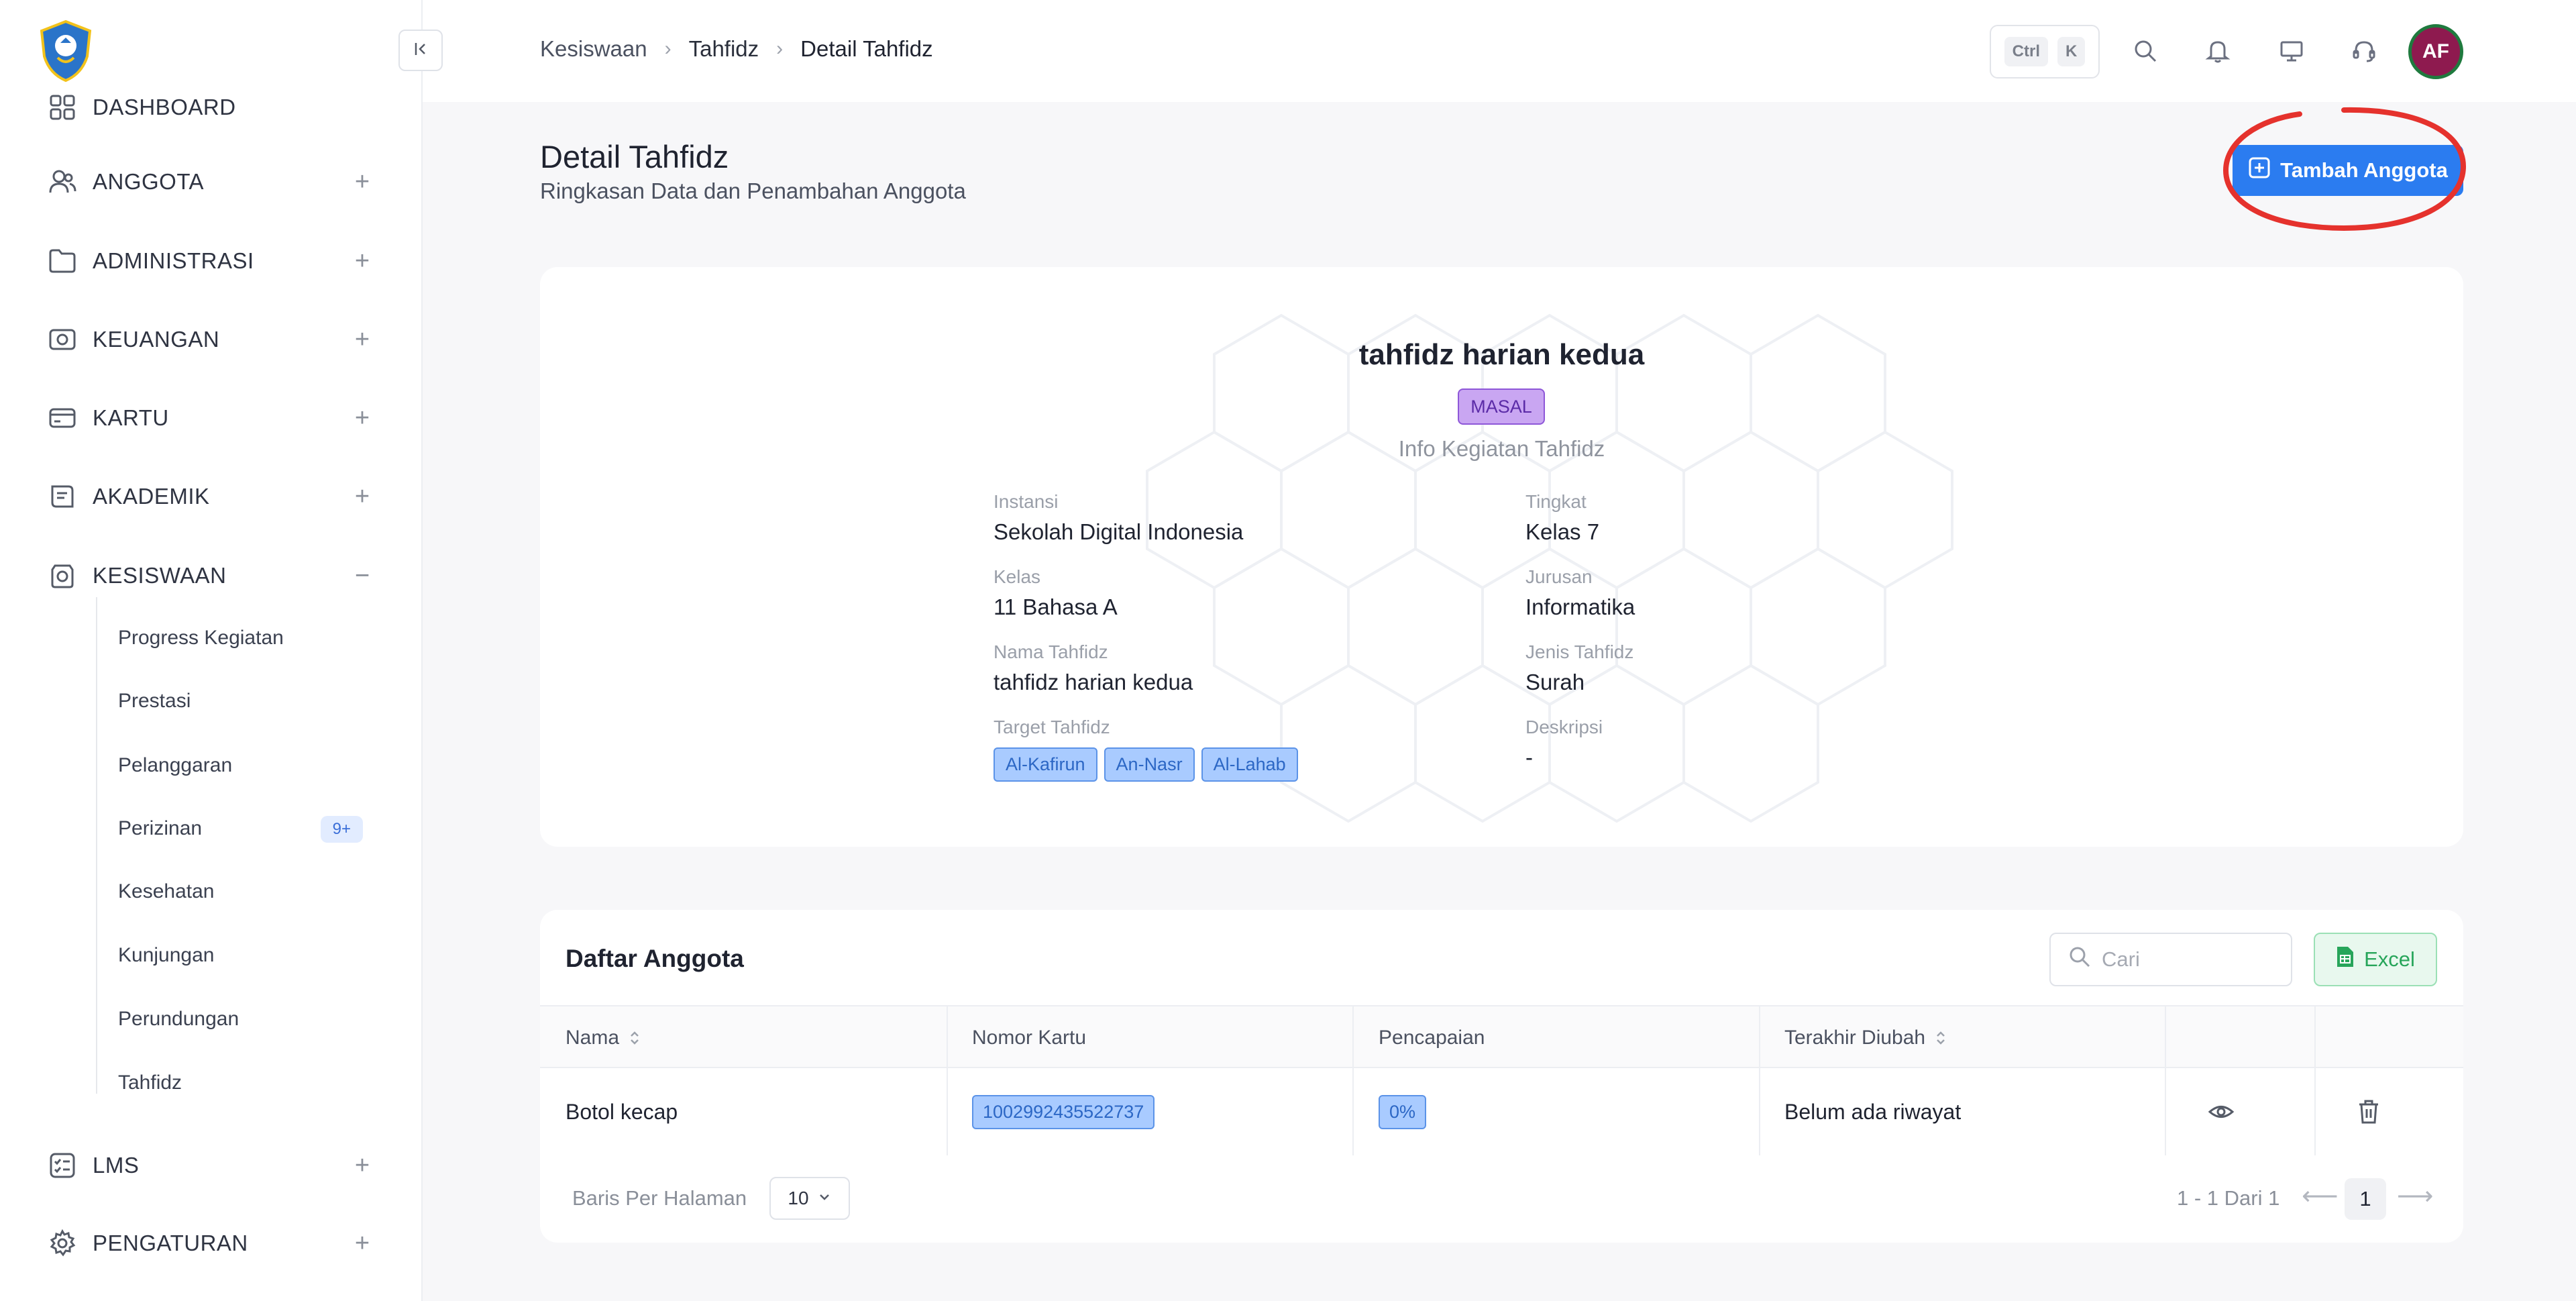  Describe the element at coordinates (164, 107) in the screenshot. I see `sidebar-item-label: DASHBOARD` at that location.